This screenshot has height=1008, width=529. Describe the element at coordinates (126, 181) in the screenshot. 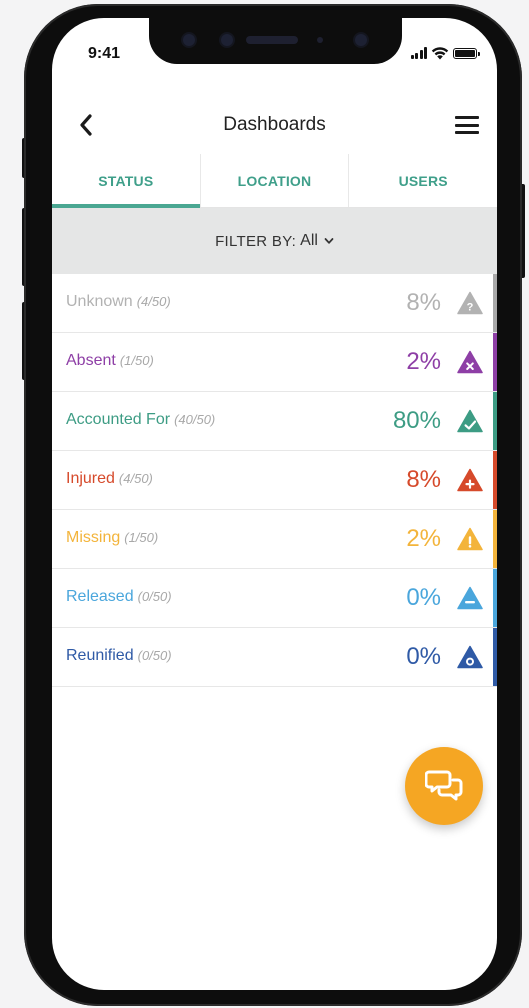

I see `tab-status: STATUS` at that location.